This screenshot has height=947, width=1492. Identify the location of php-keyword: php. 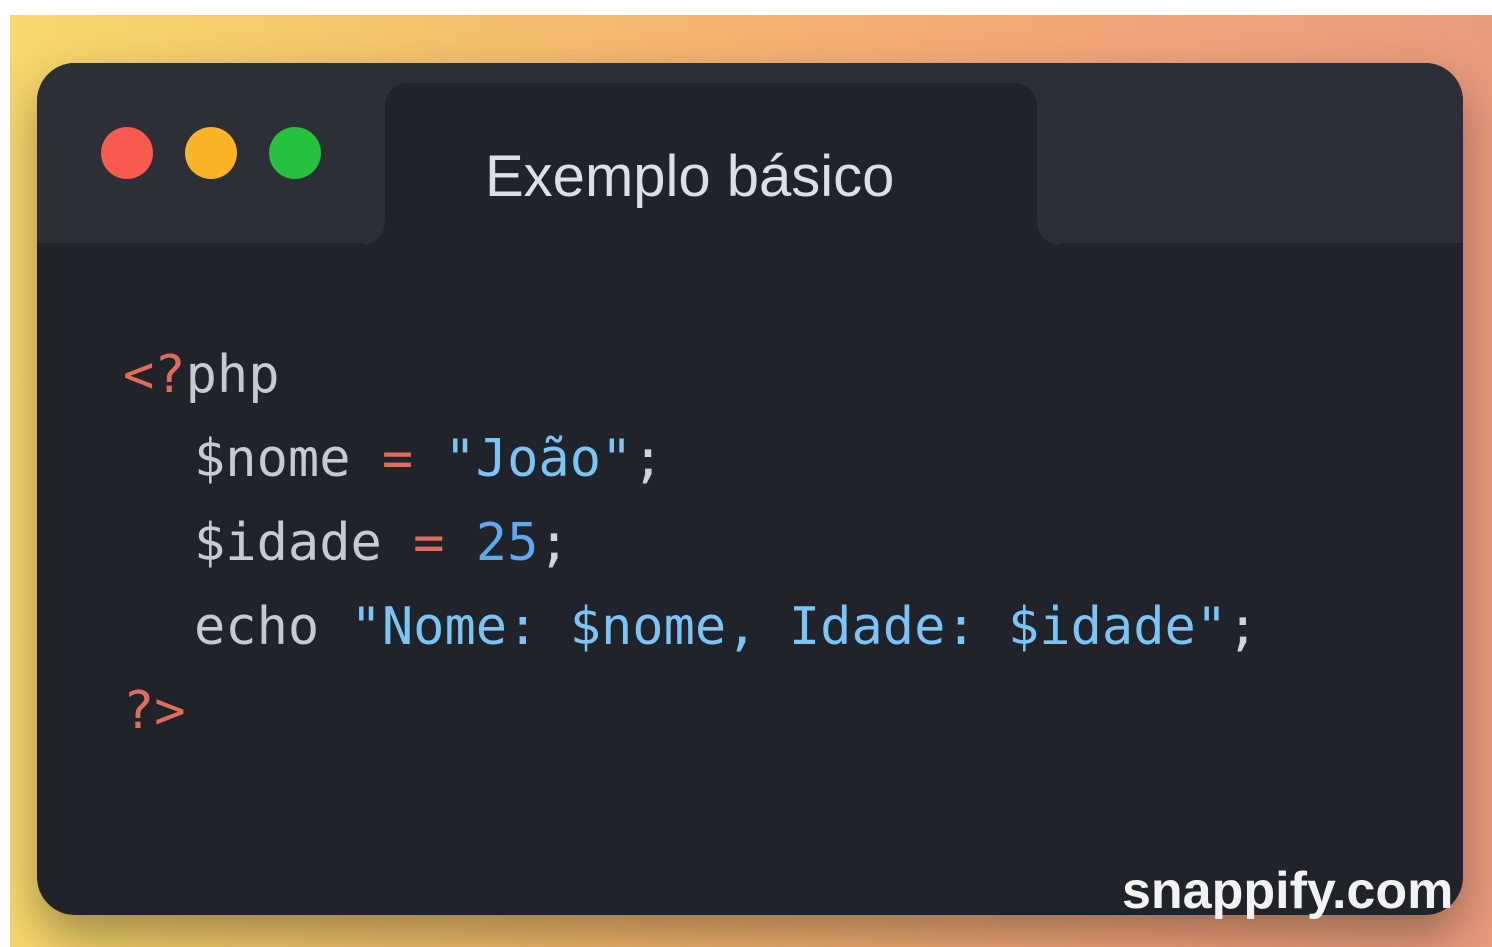
(232, 375).